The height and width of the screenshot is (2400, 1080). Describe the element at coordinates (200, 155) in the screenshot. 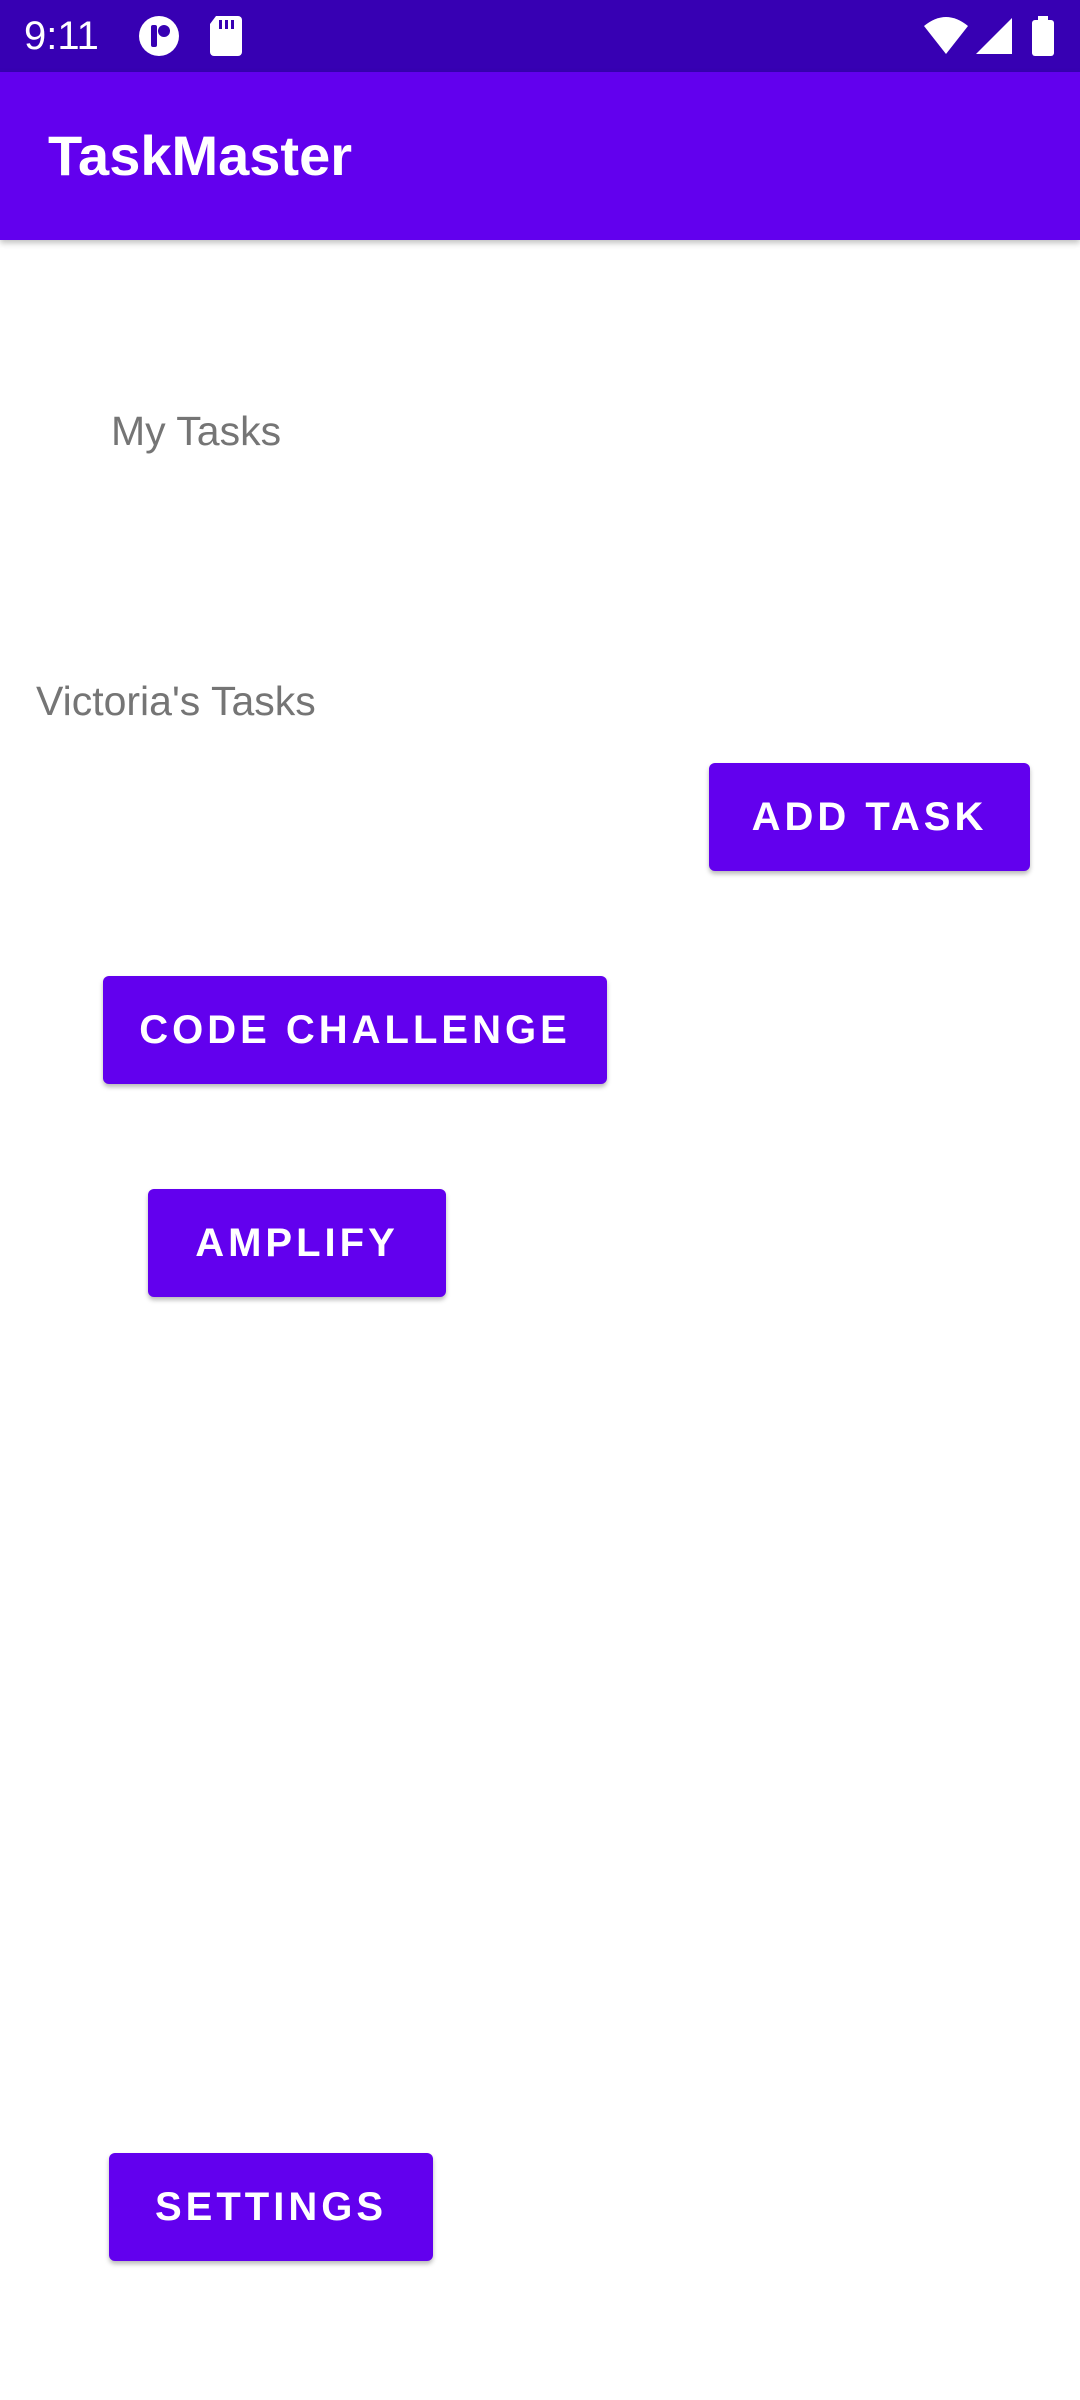

I see `app-title: TaskMaster` at that location.